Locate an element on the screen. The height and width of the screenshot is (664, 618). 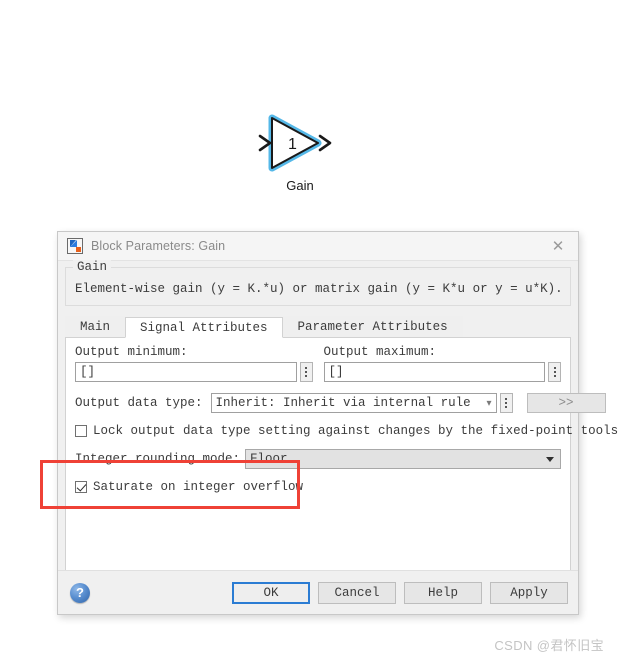
simulink-block-icon is located at coordinates (75, 246).